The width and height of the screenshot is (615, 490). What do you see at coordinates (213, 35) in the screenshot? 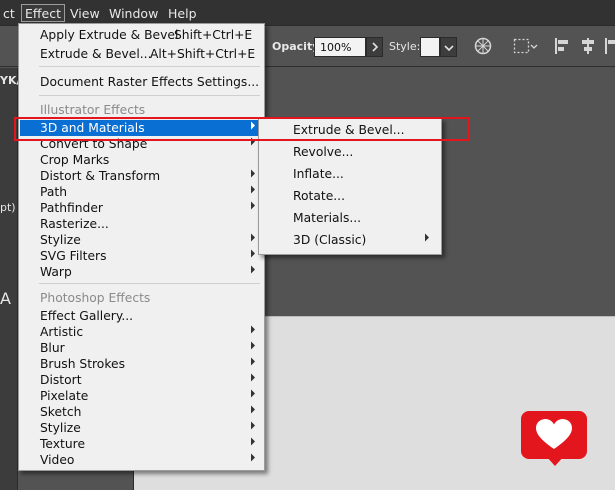
I see `menu-item-shortcut: Shift+Ctrl+E` at bounding box center [213, 35].